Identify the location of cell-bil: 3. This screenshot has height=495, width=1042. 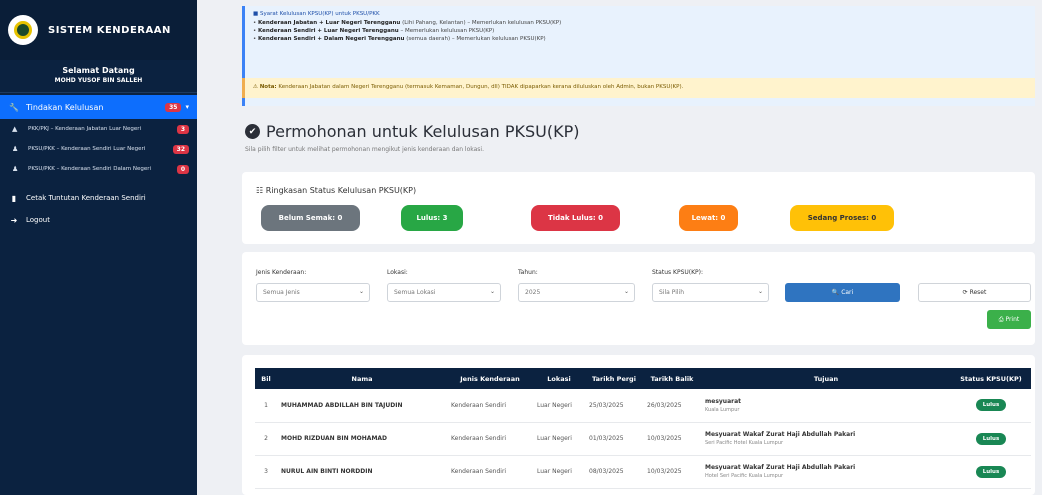
(266, 472).